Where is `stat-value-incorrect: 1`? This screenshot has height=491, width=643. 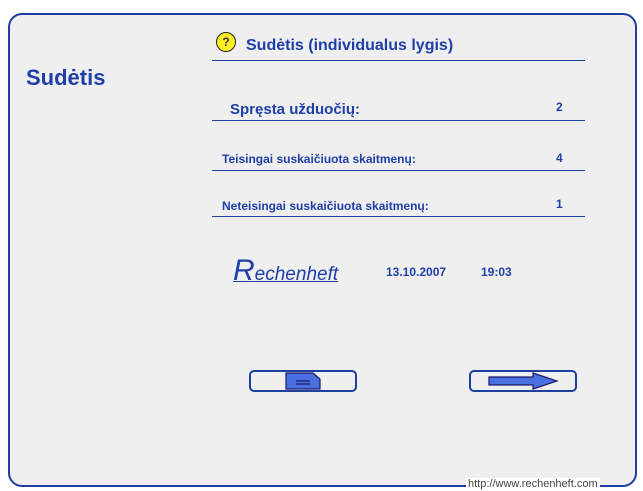
stat-value-incorrect: 1 is located at coordinates (559, 204).